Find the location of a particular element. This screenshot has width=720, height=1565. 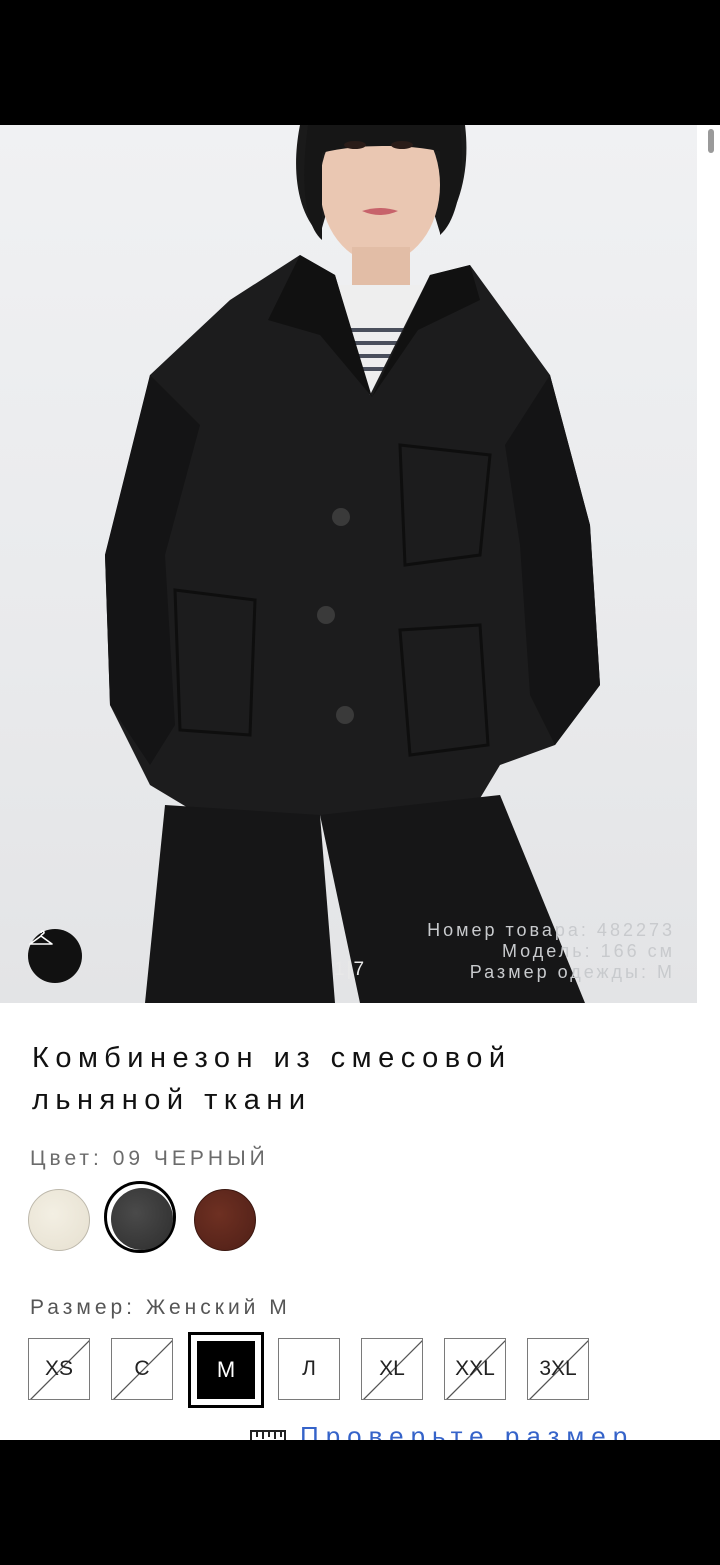

size-option-m: M is located at coordinates (226, 1370).